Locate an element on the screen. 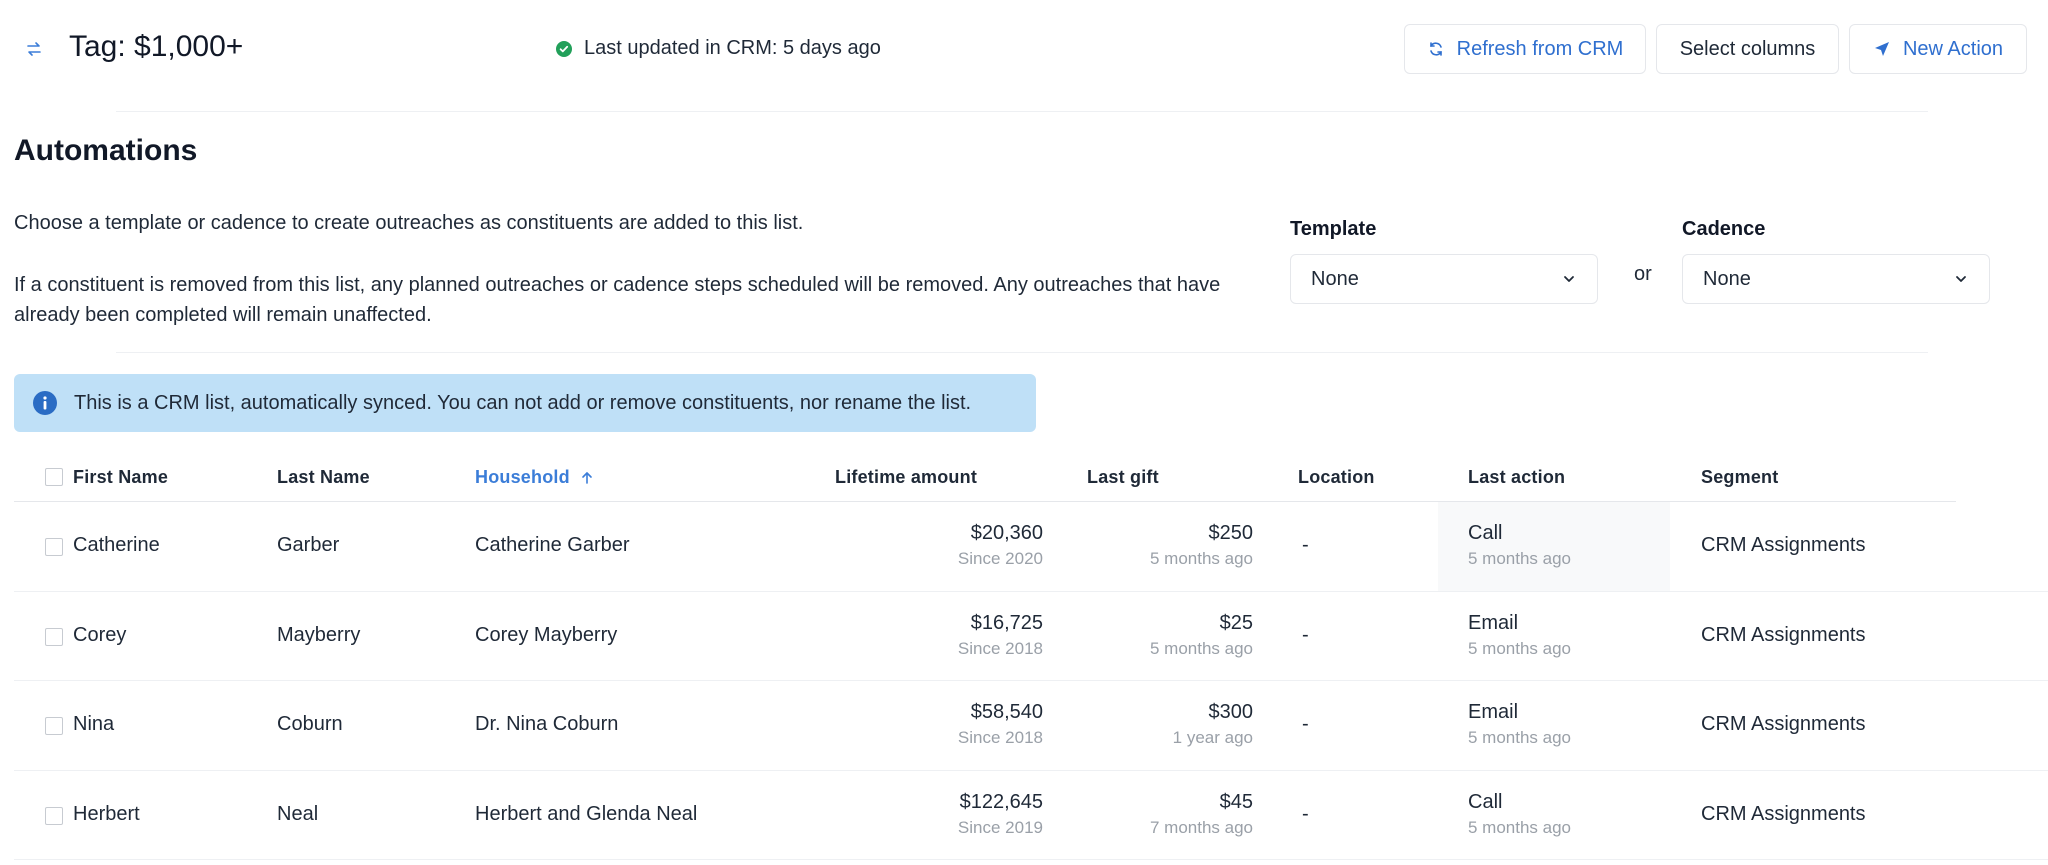 This screenshot has width=2048, height=865. cadence-select: None is located at coordinates (1836, 279).